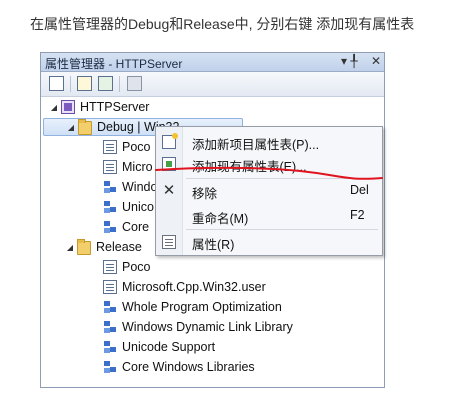  What do you see at coordinates (137, 167) in the screenshot?
I see `tree-item-label: Micro` at bounding box center [137, 167].